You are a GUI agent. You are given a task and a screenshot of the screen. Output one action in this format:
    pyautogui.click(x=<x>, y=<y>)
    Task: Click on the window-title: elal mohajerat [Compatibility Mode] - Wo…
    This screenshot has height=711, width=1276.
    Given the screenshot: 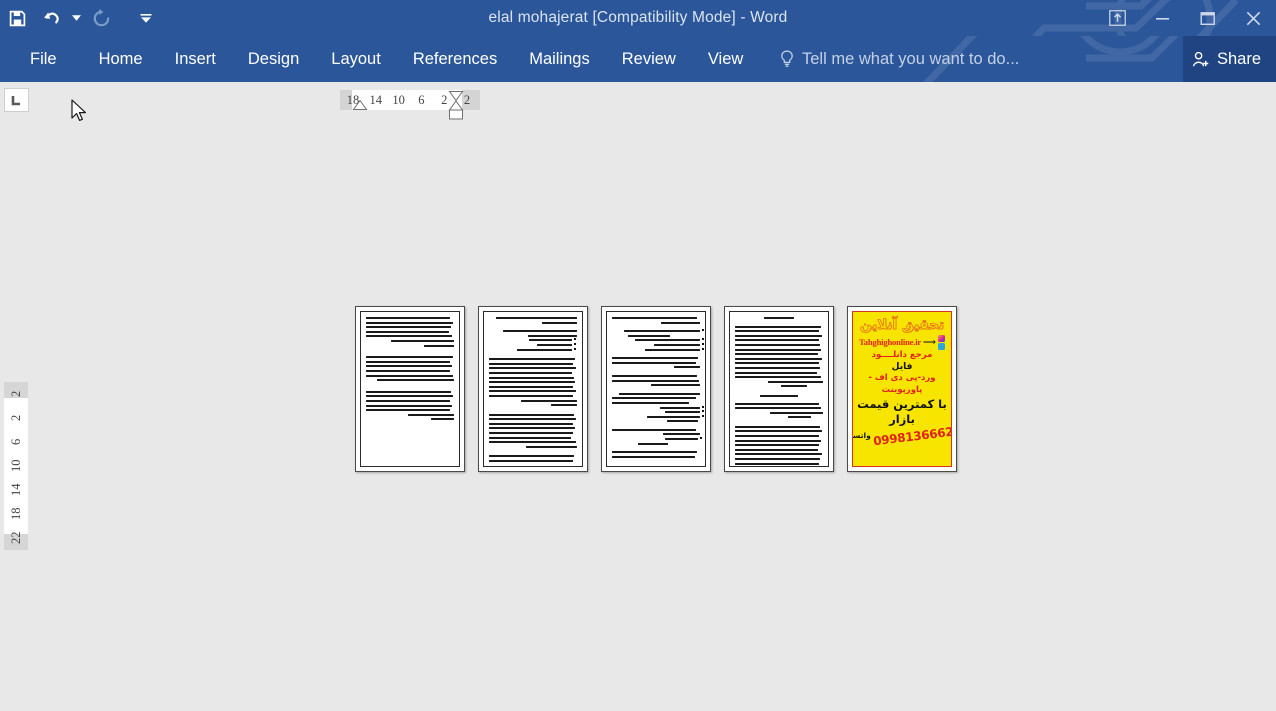 What is the action you would take?
    pyautogui.click(x=638, y=17)
    